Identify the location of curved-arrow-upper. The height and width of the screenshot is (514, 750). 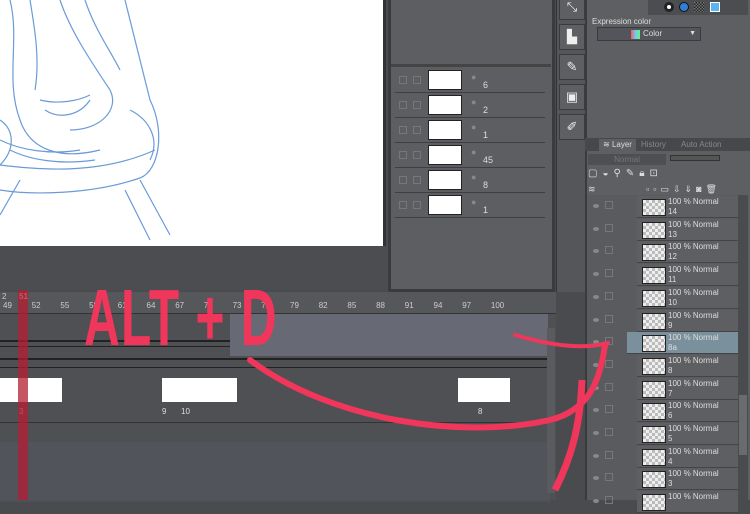
(561, 341).